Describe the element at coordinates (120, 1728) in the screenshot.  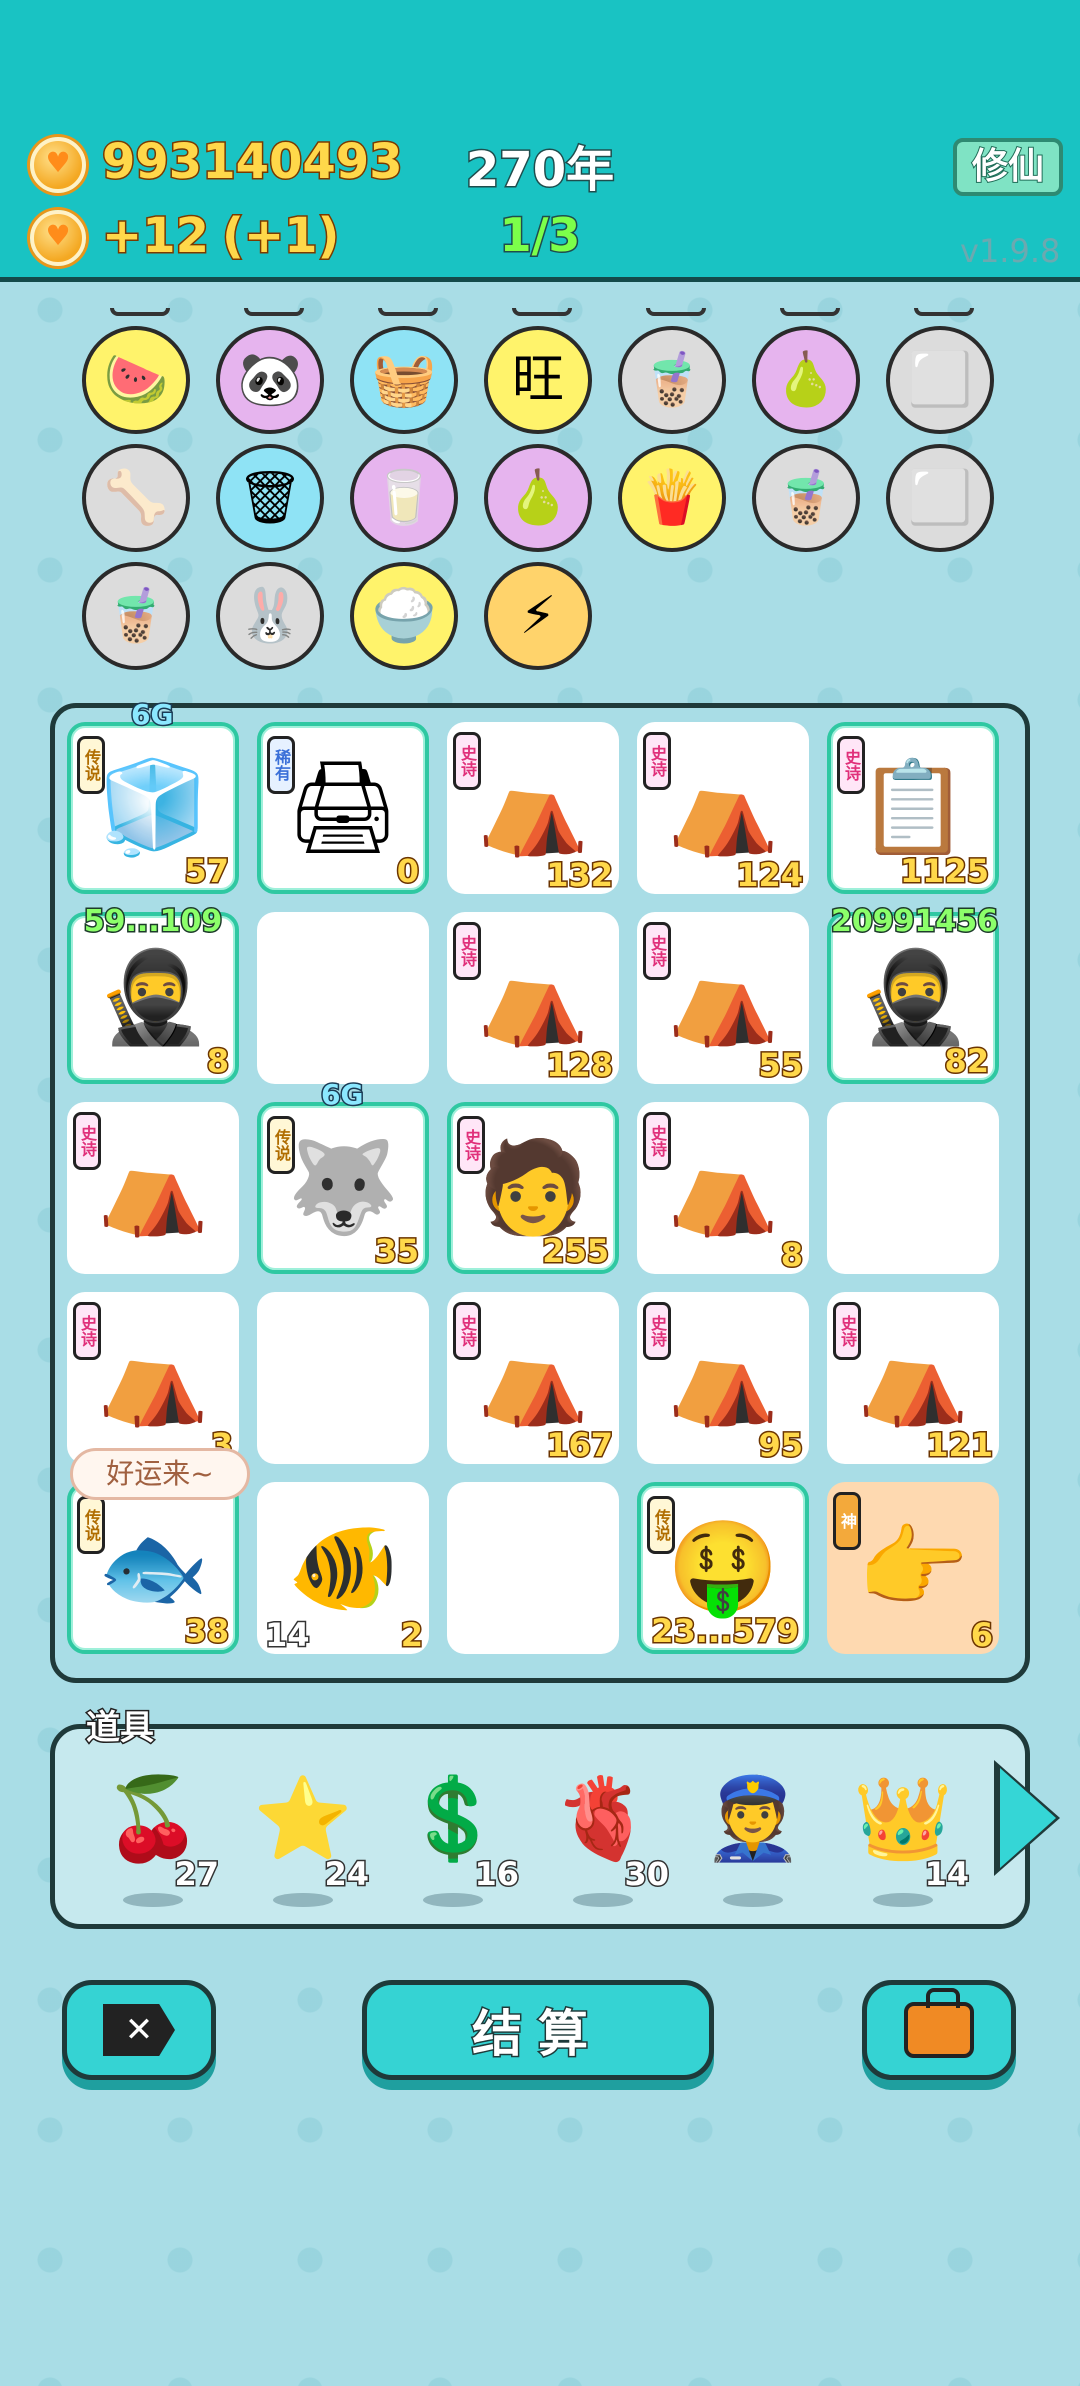
I see `tools-label: 道具` at that location.